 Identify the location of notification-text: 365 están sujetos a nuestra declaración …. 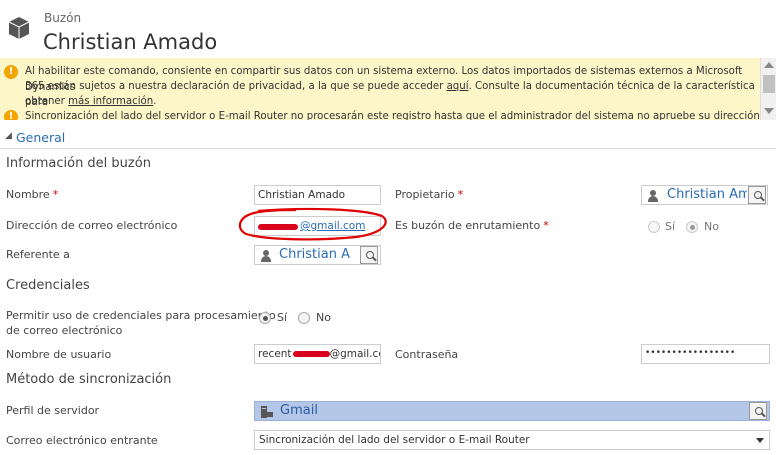
(236, 86).